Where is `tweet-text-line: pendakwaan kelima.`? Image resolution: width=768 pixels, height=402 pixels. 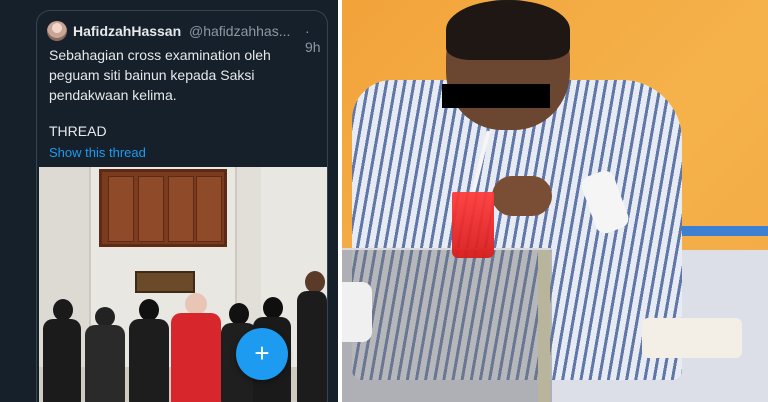
tweet-text-line: pendakwaan kelima. is located at coordinates (113, 95).